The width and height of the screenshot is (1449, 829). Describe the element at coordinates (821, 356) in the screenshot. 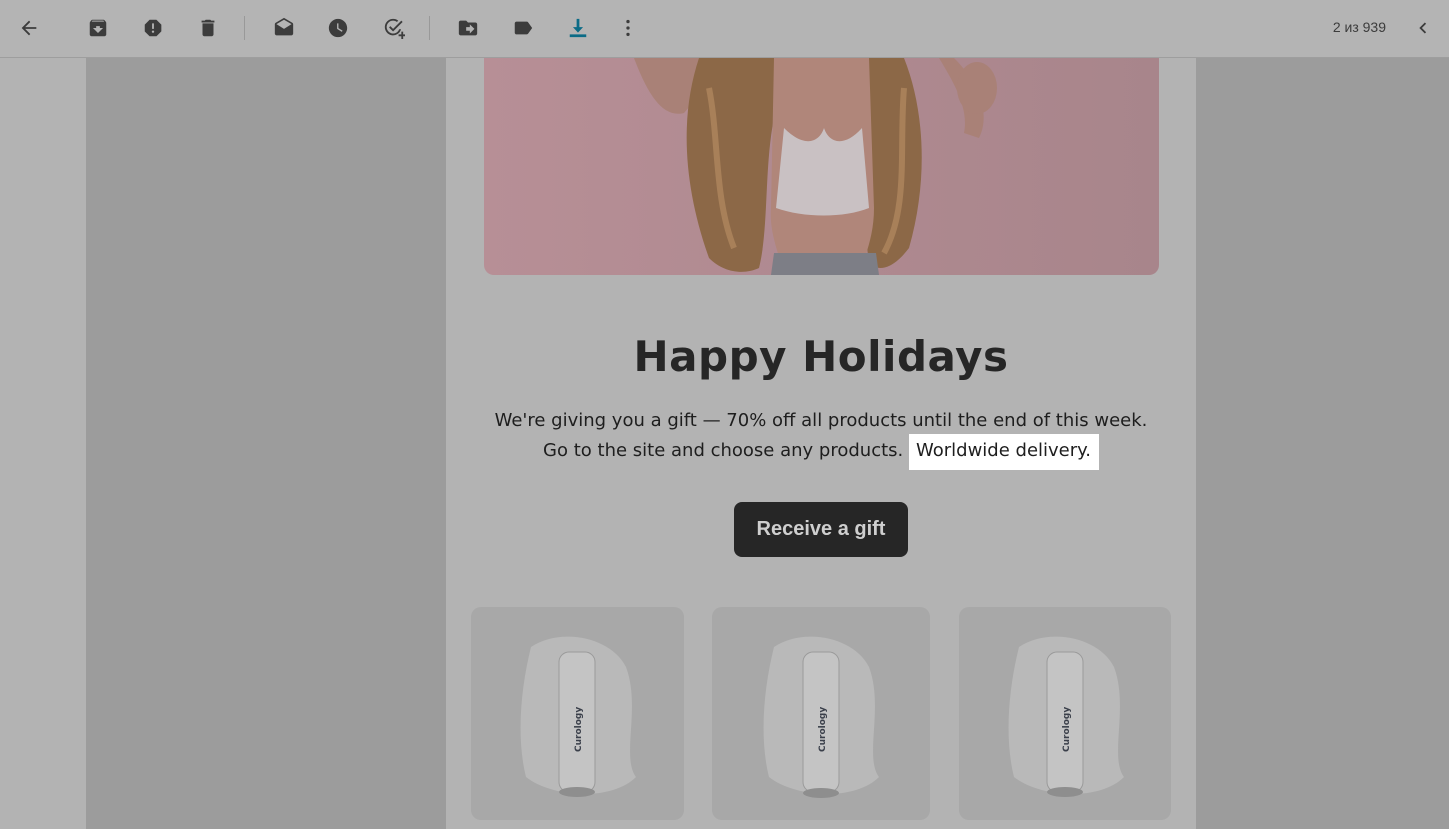

I see `email-headline: Happy Holidays` at that location.